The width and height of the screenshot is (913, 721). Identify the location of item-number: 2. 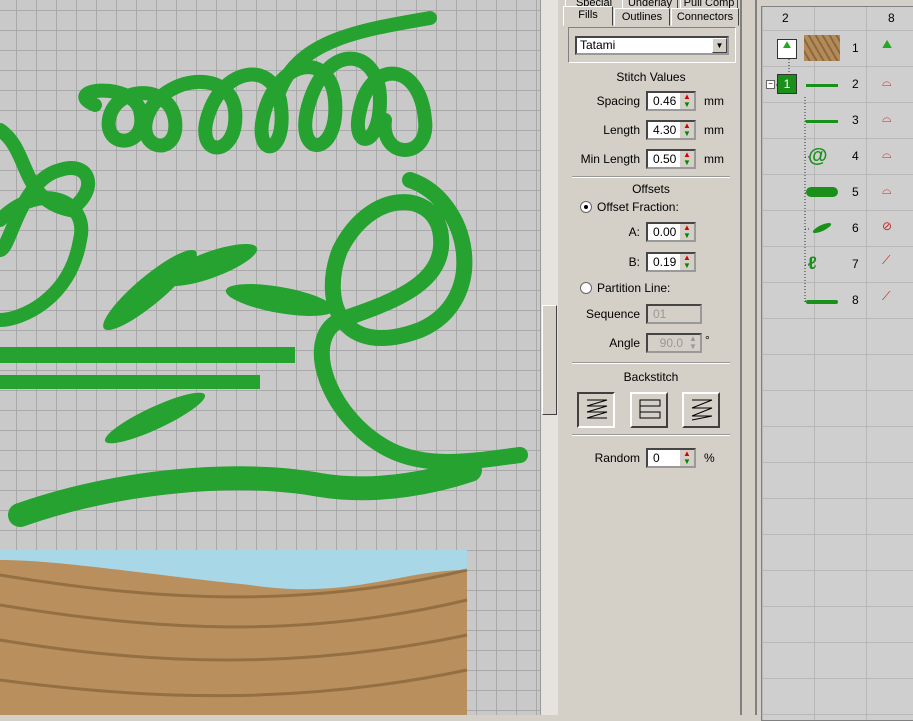
(855, 84).